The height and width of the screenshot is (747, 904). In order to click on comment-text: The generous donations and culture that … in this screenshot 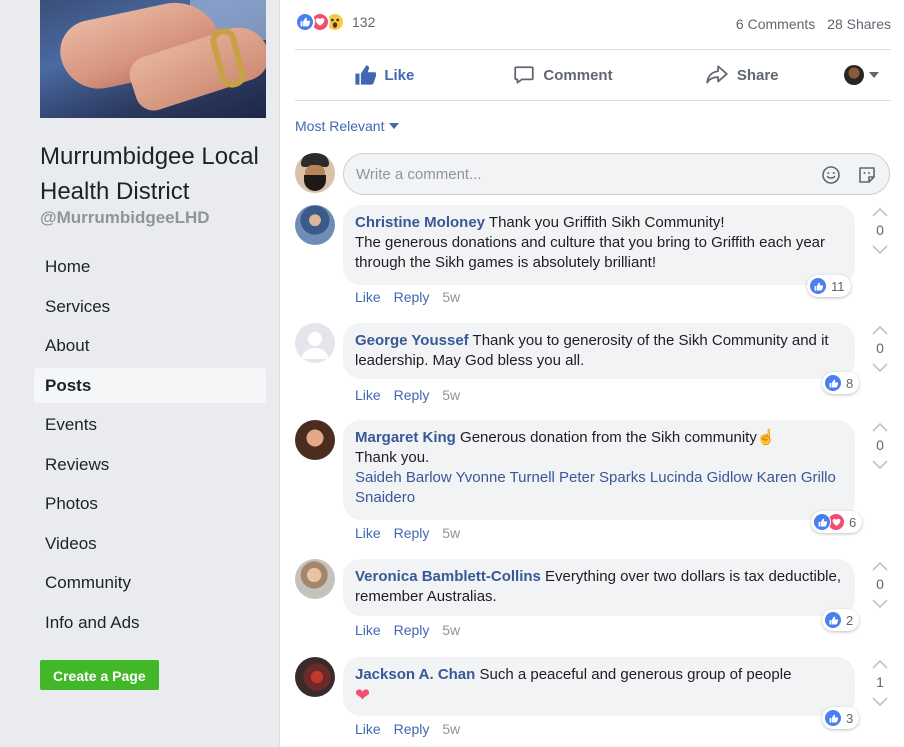, I will do `click(590, 252)`.